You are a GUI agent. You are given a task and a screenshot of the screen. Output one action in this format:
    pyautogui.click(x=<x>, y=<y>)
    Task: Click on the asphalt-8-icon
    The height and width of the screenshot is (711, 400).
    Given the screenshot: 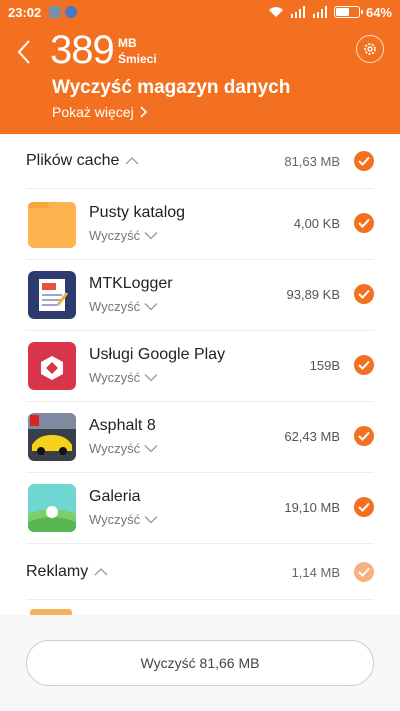 What is the action you would take?
    pyautogui.click(x=52, y=437)
    